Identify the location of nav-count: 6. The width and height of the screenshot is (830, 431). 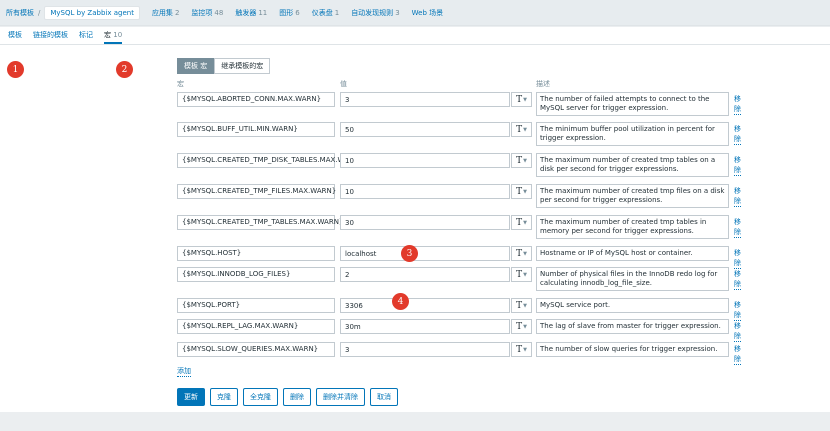
(297, 12).